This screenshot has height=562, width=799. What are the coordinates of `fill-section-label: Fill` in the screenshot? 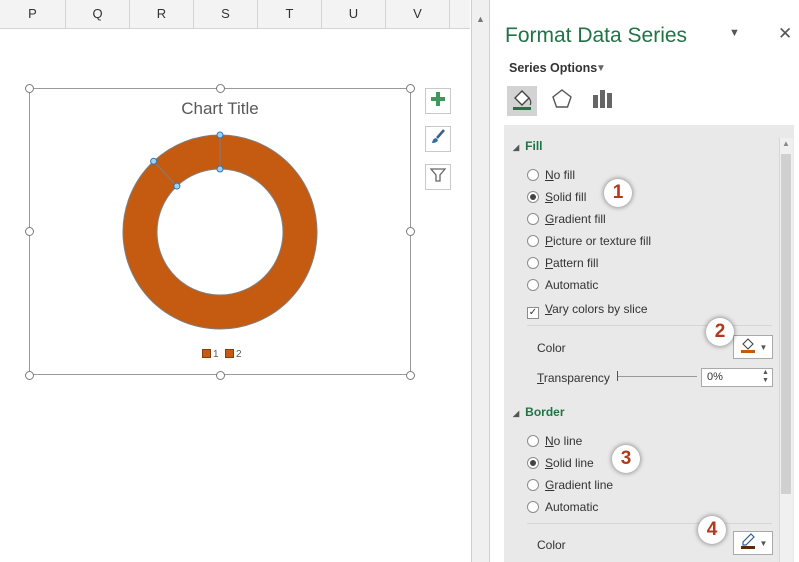 It's located at (534, 146).